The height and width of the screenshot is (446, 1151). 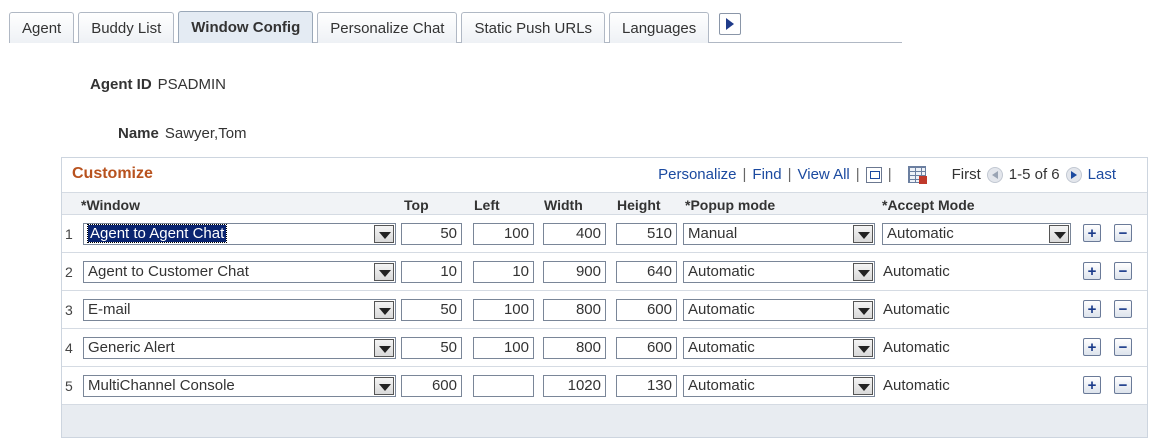 What do you see at coordinates (239, 348) in the screenshot?
I see `window-select: Generic Alert` at bounding box center [239, 348].